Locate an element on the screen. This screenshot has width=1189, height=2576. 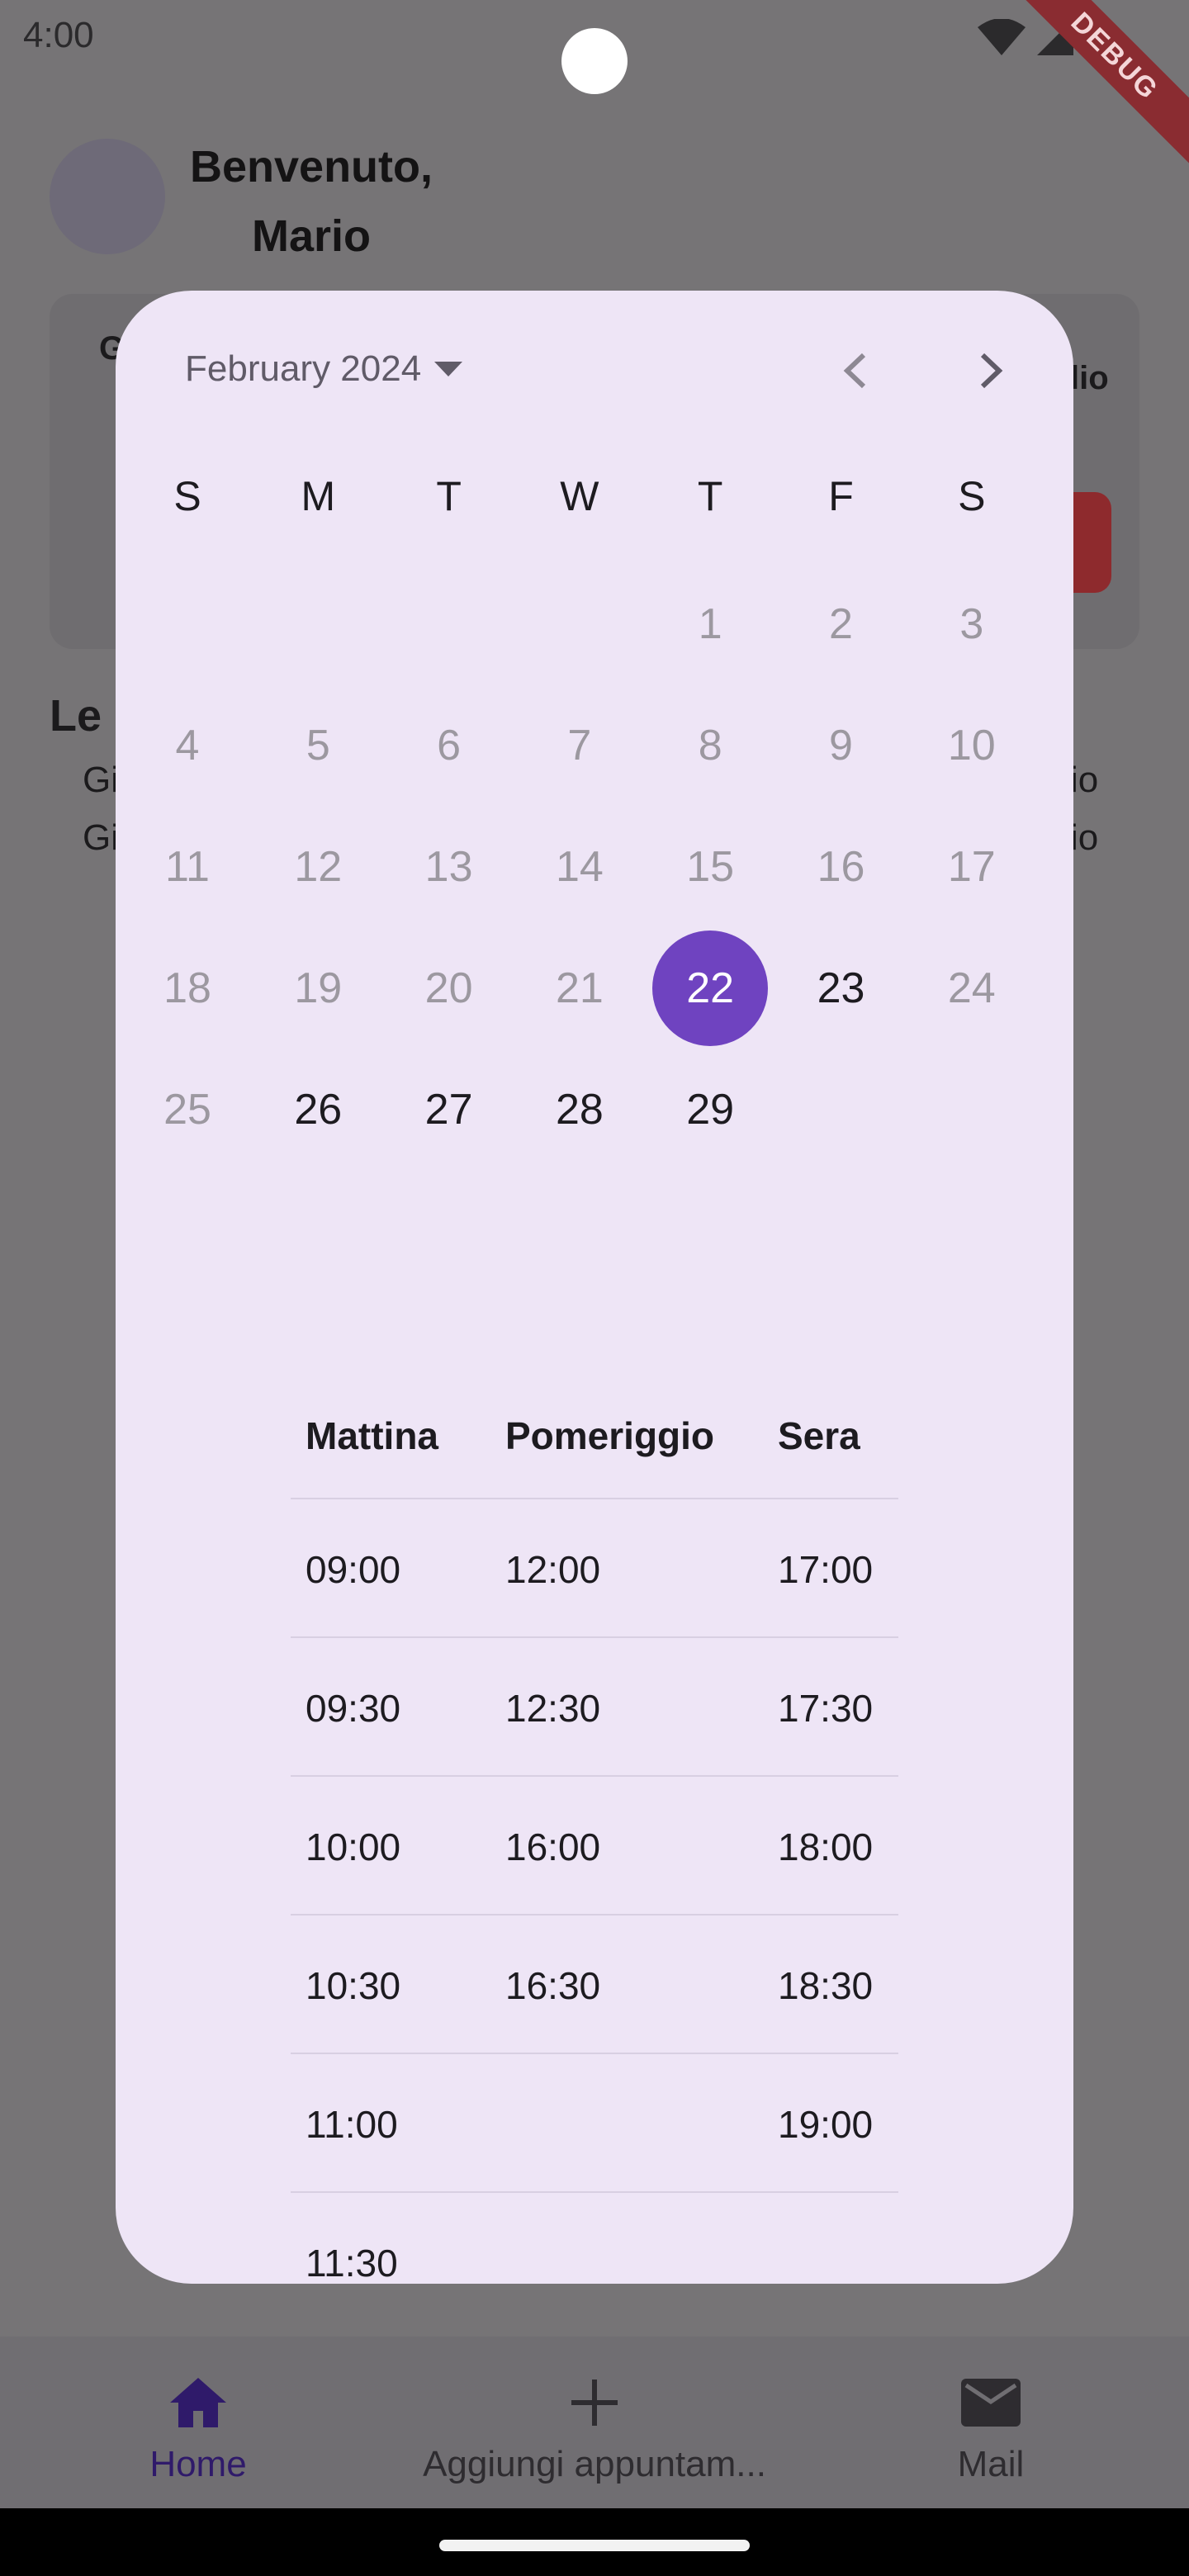
time-slot-row: 09:30 12:30 17:30 is located at coordinates (594, 1707).